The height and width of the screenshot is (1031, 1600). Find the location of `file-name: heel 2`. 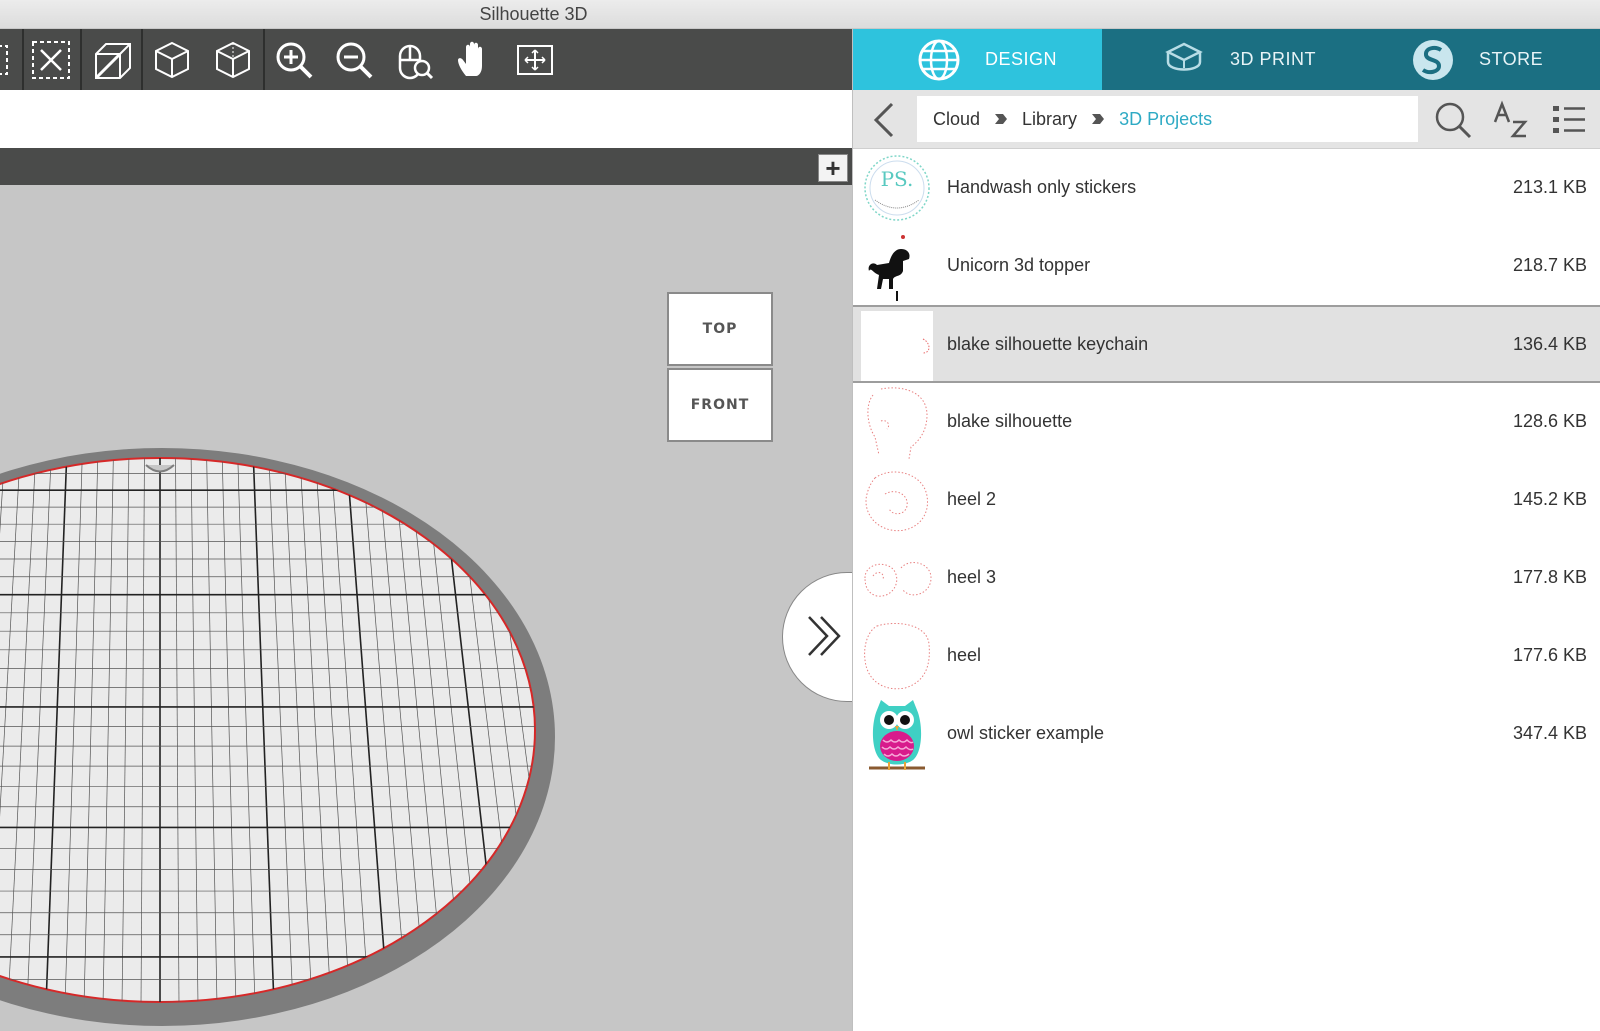

file-name: heel 2 is located at coordinates (972, 499).